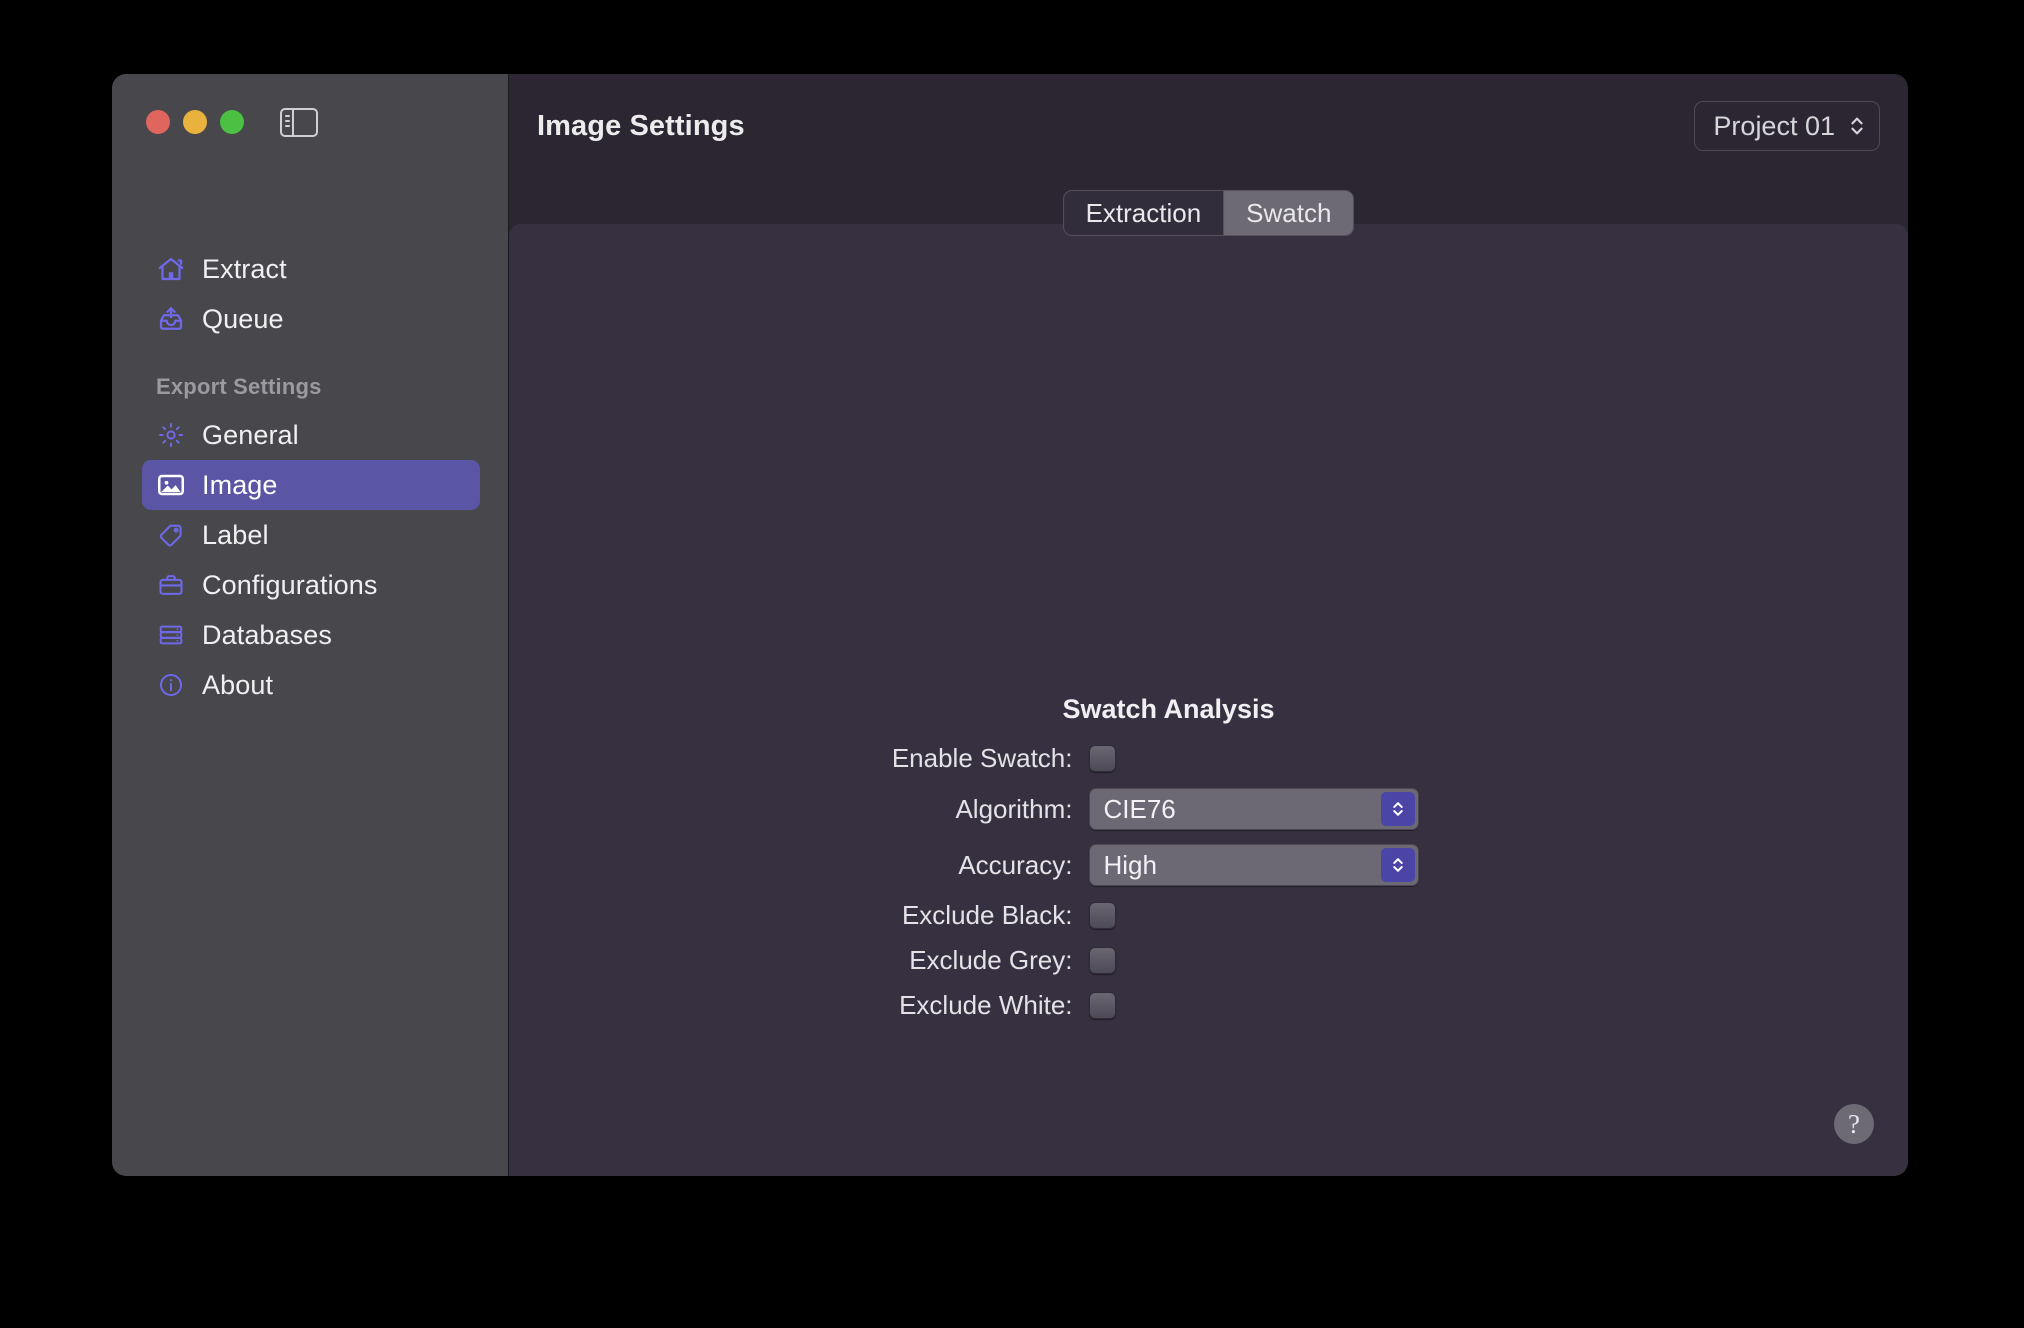 The image size is (2024, 1328). I want to click on exclude-white-label: Exclude White:, so click(986, 1005).